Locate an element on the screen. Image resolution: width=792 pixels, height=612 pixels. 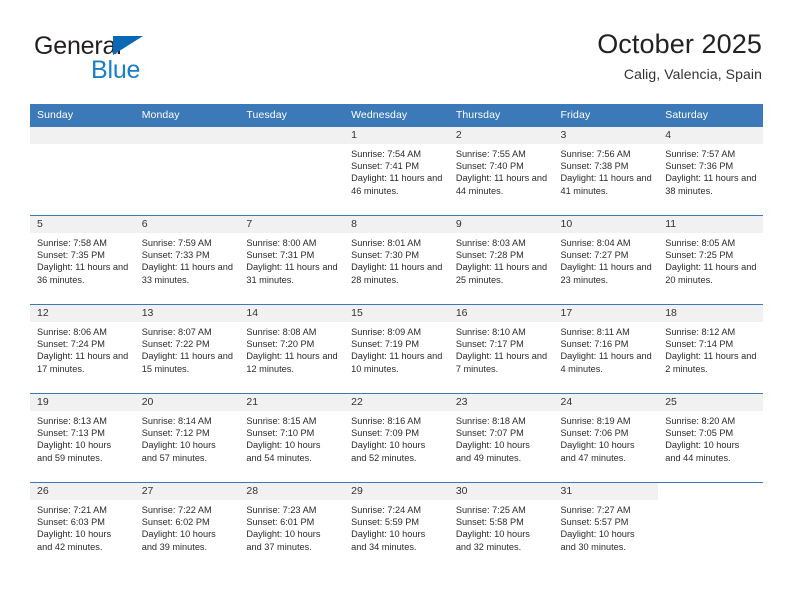
weekday-header-wednesday: Wednesday is located at coordinates (396, 115).